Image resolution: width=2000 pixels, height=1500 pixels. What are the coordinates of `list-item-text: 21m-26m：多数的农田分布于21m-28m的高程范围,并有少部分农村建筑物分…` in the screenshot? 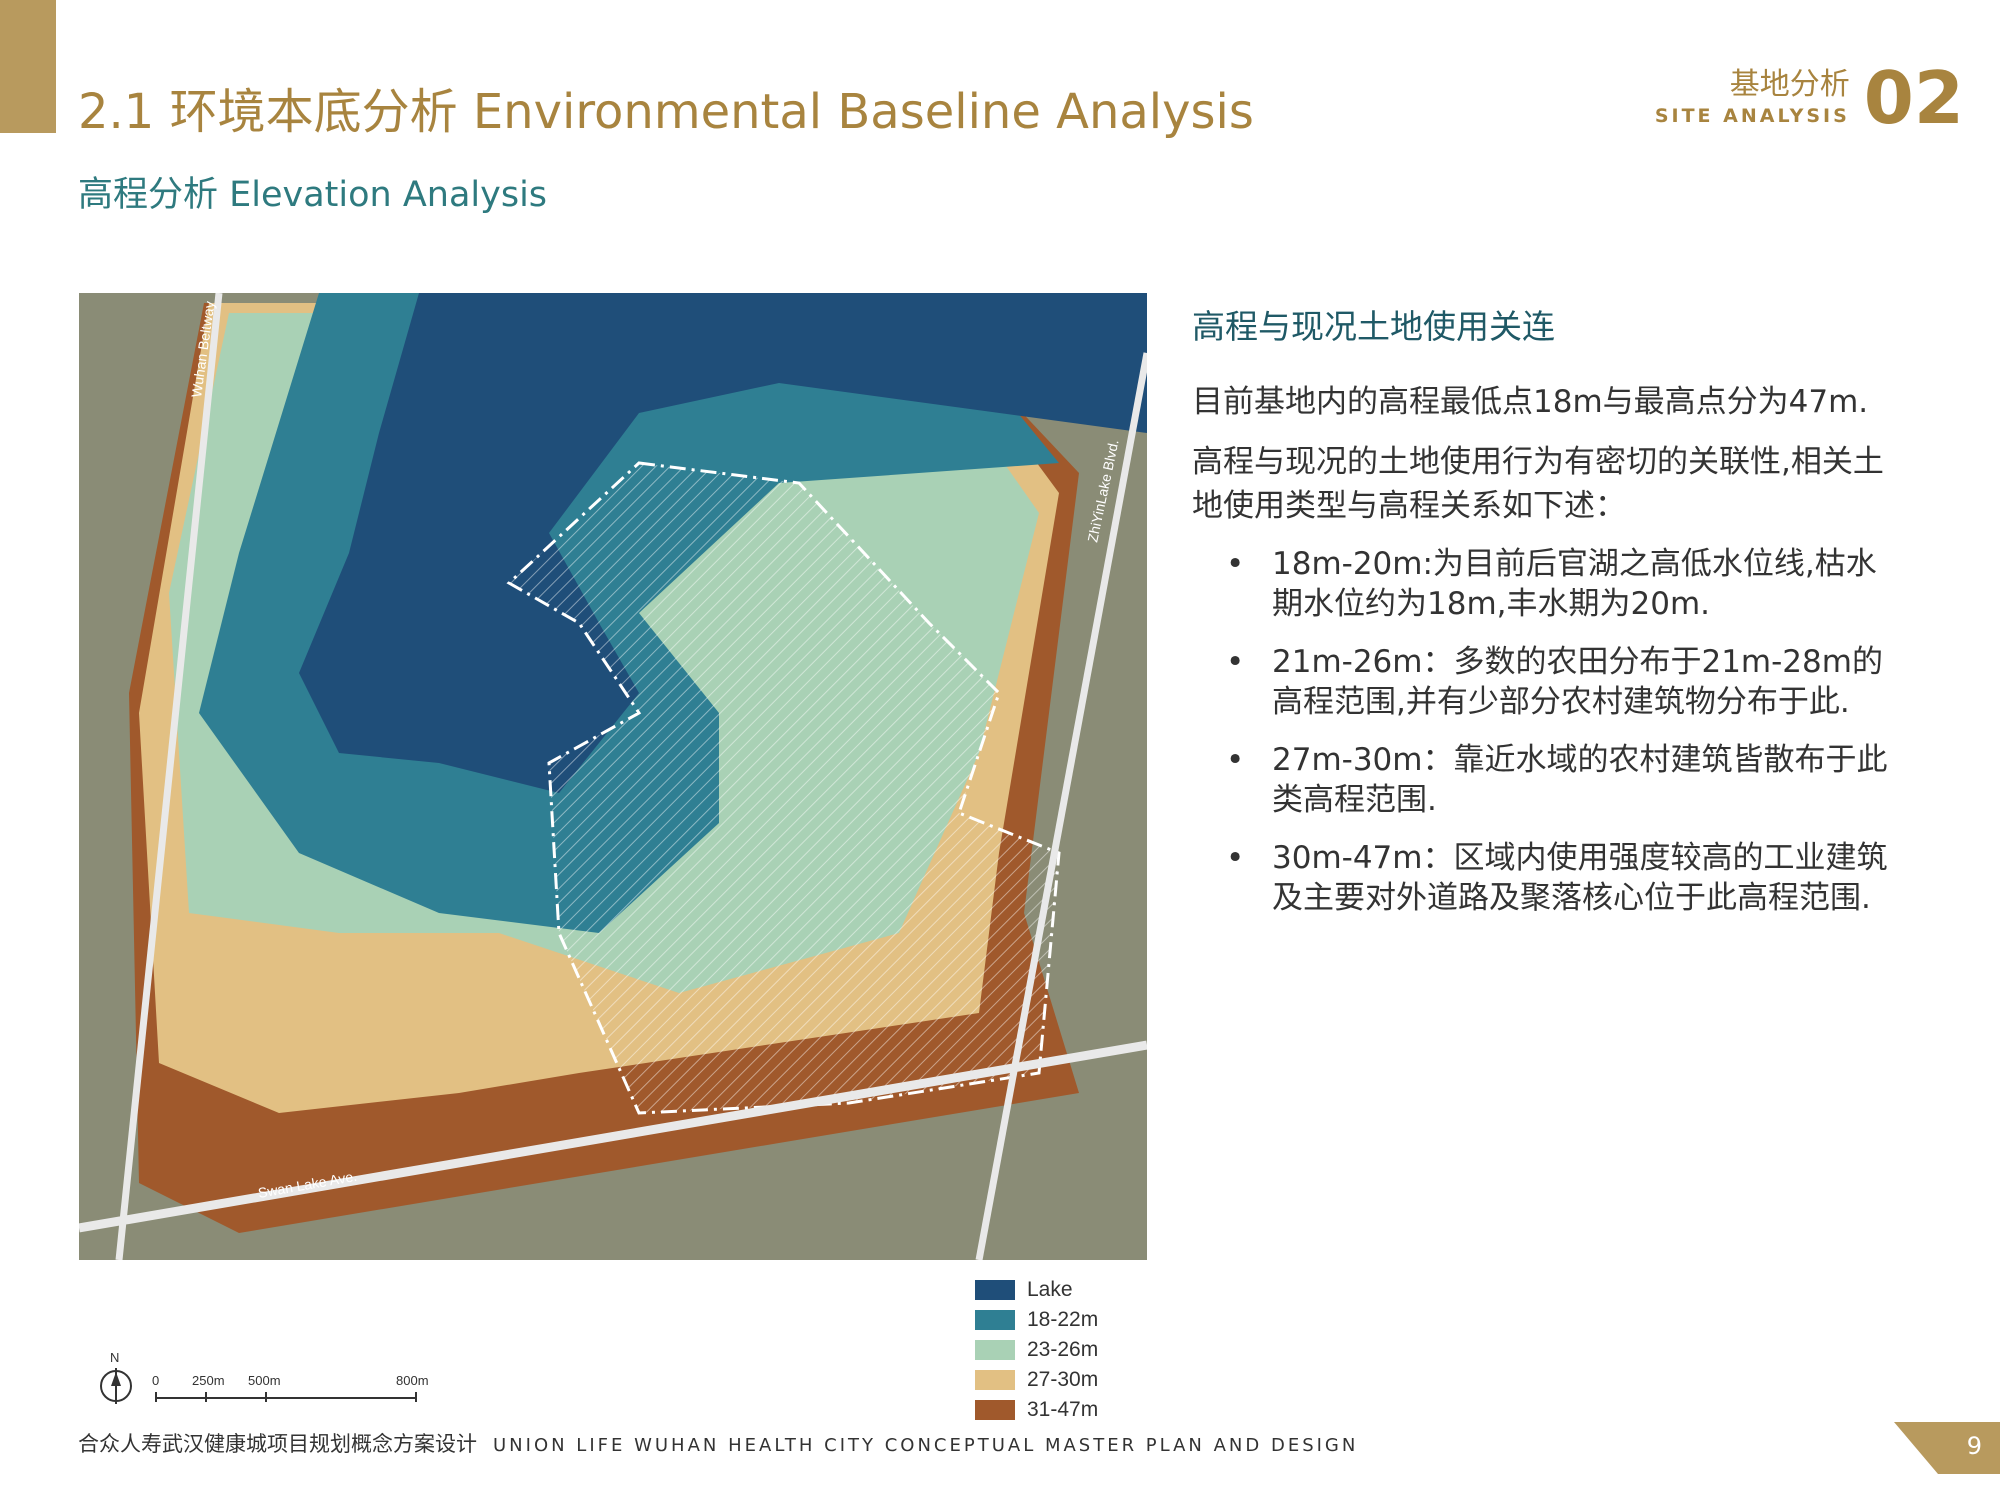 It's located at (1577, 682).